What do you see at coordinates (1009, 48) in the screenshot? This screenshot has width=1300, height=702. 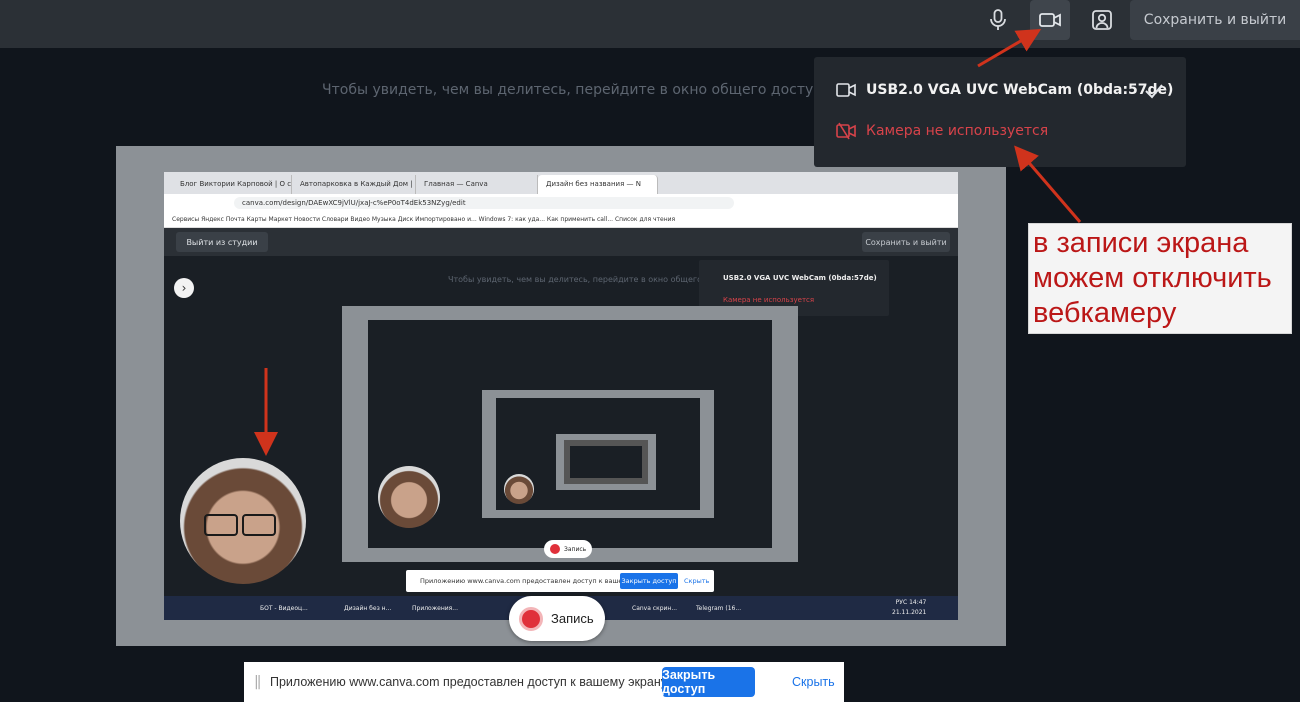 I see `arrow-to-camera` at bounding box center [1009, 48].